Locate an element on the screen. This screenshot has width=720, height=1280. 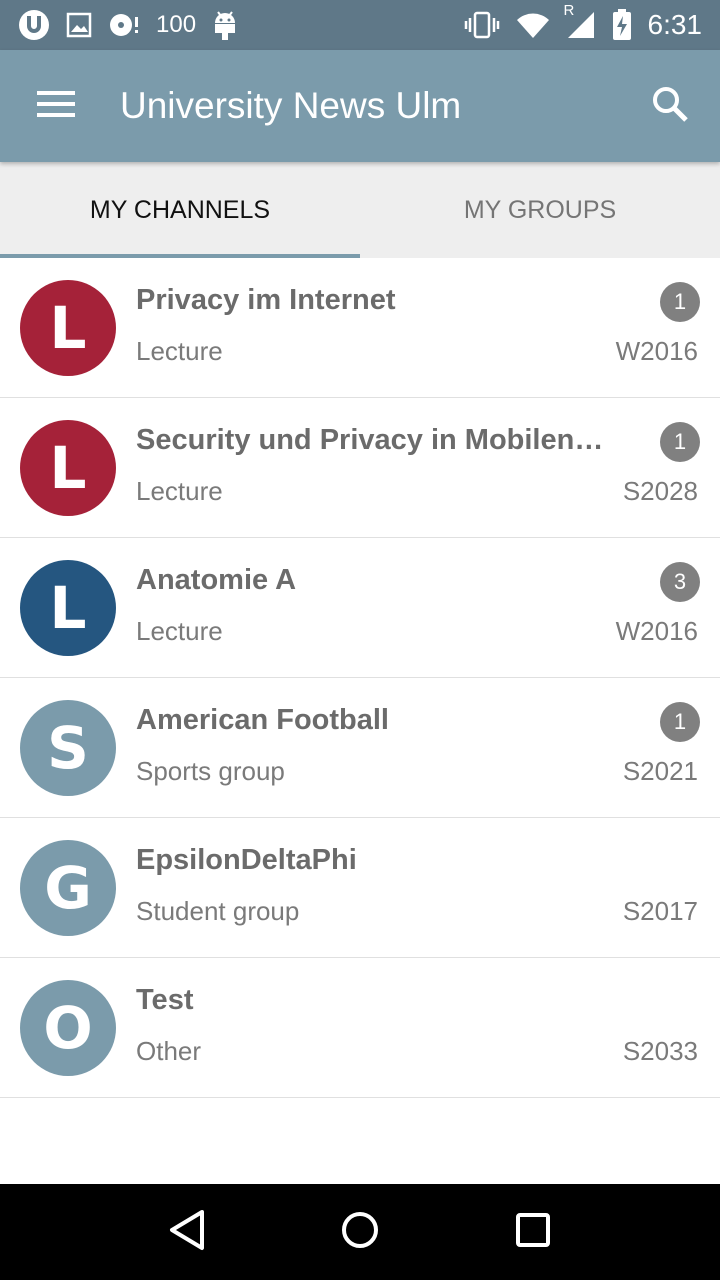
avatar: O is located at coordinates (68, 1028).